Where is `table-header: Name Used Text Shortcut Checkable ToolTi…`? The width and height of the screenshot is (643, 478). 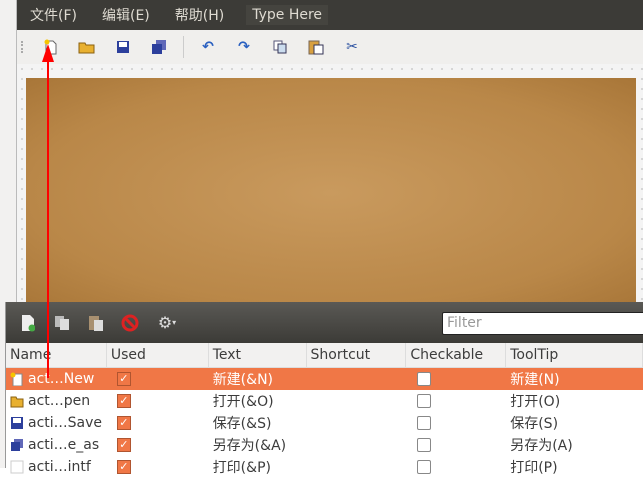
table-header: Name Used Text Shortcut Checkable ToolTi… is located at coordinates (324, 355).